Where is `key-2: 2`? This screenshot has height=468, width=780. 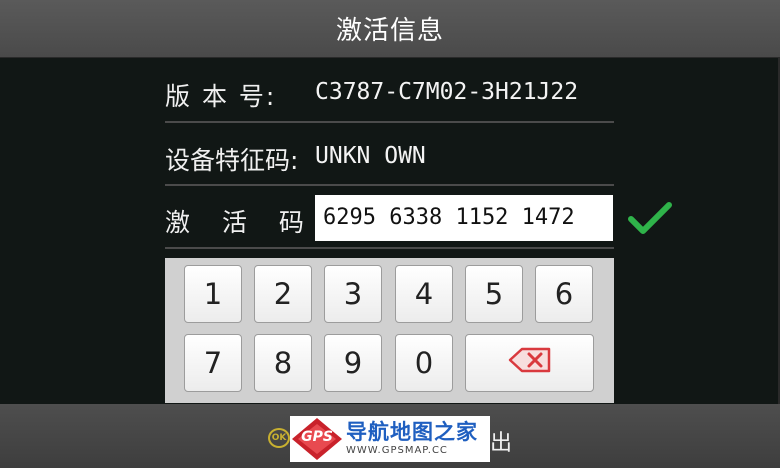 key-2: 2 is located at coordinates (283, 294).